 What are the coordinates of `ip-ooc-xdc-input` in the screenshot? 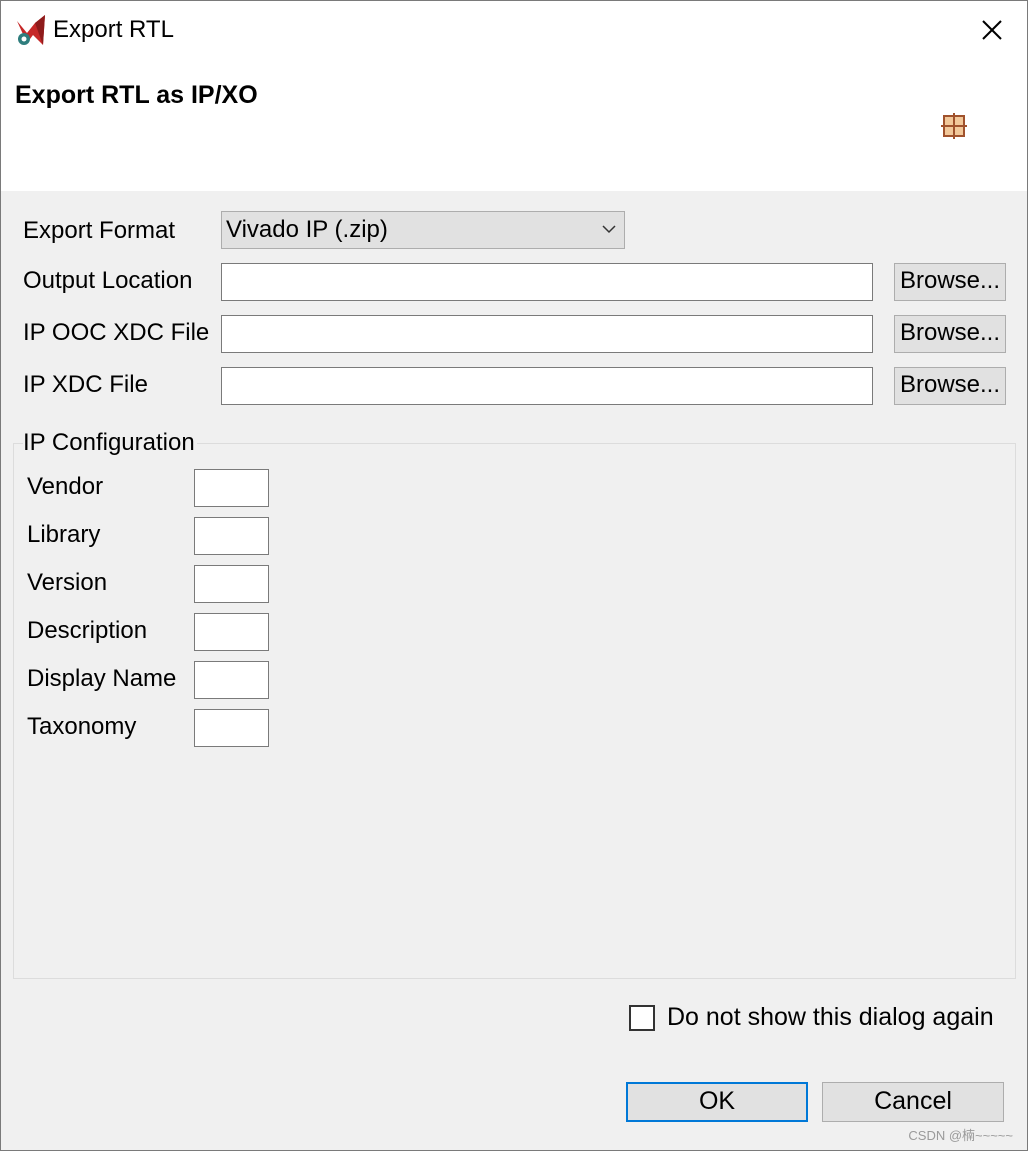 It's located at (547, 334).